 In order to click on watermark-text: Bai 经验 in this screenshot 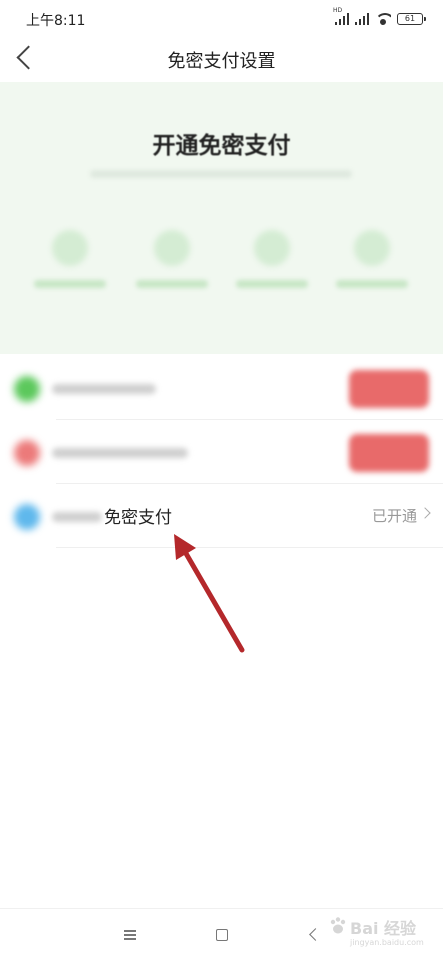, I will do `click(383, 928)`.